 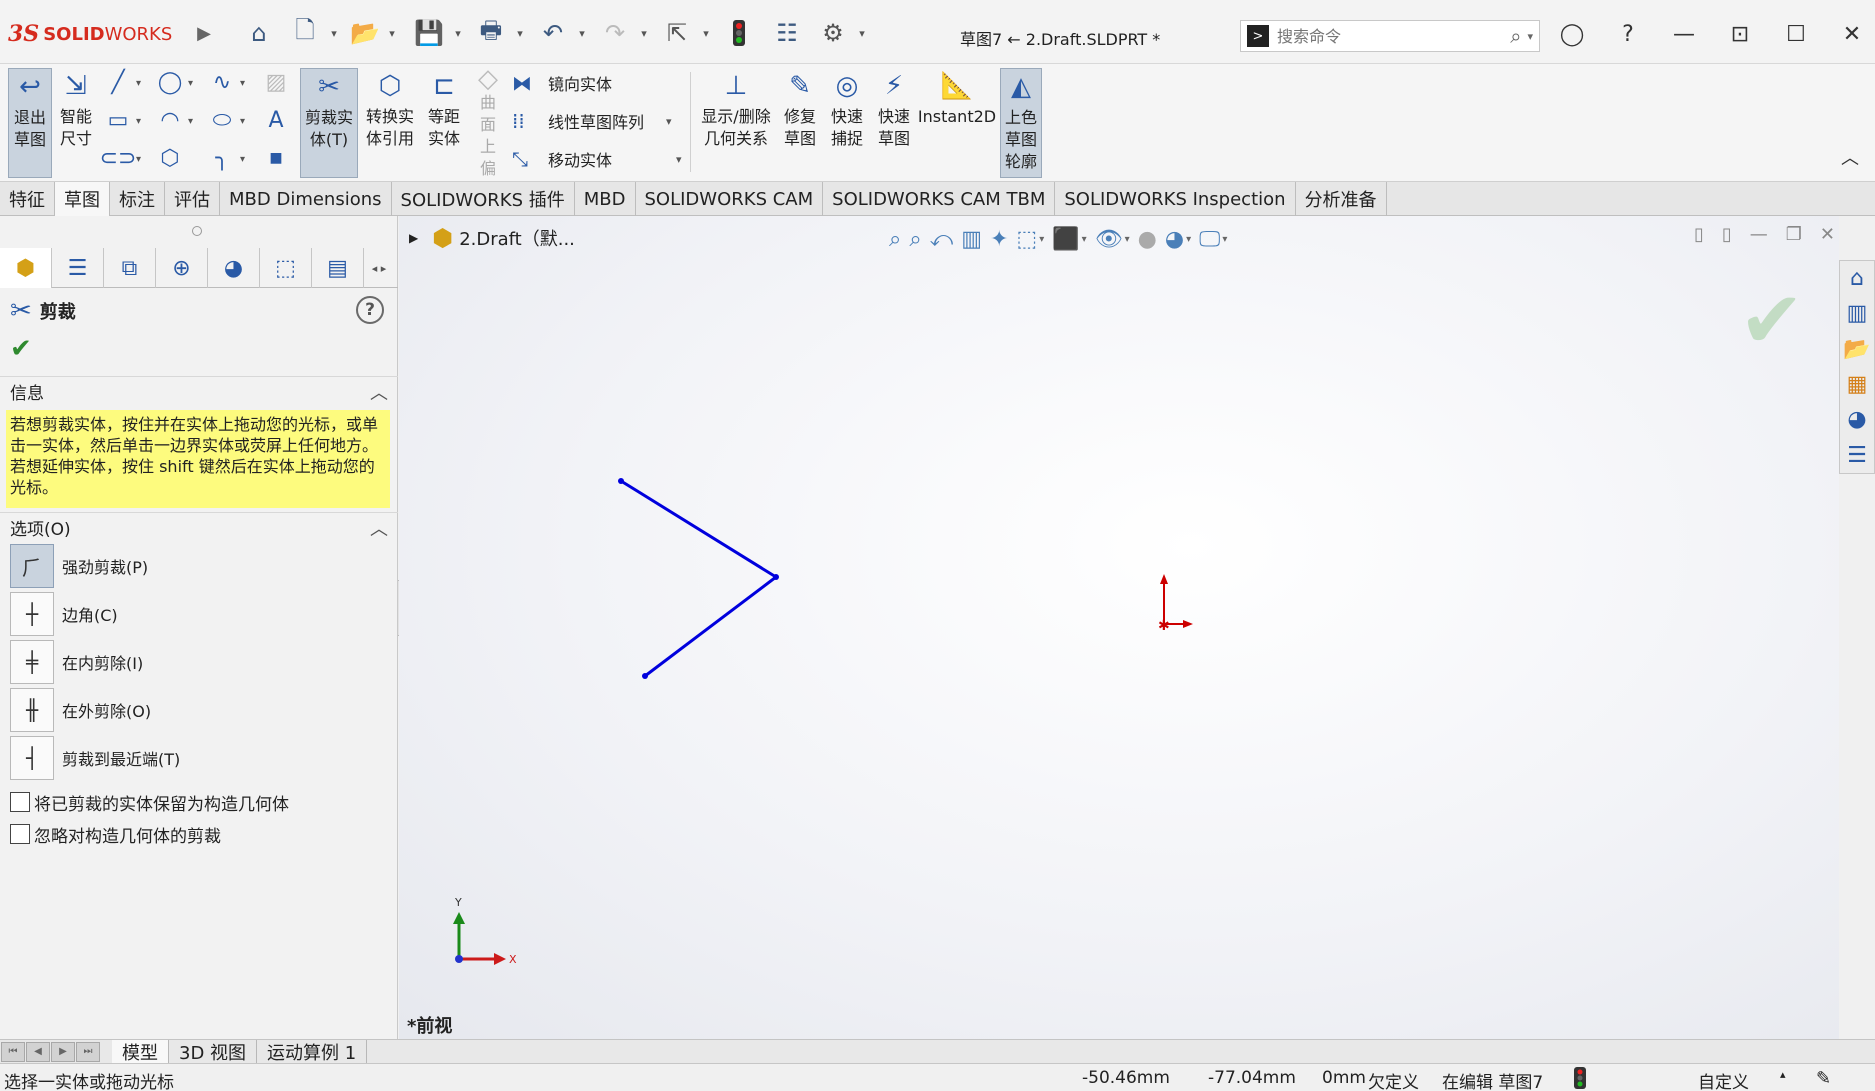 I want to click on property-manager-icon: ☰, so click(x=78, y=268).